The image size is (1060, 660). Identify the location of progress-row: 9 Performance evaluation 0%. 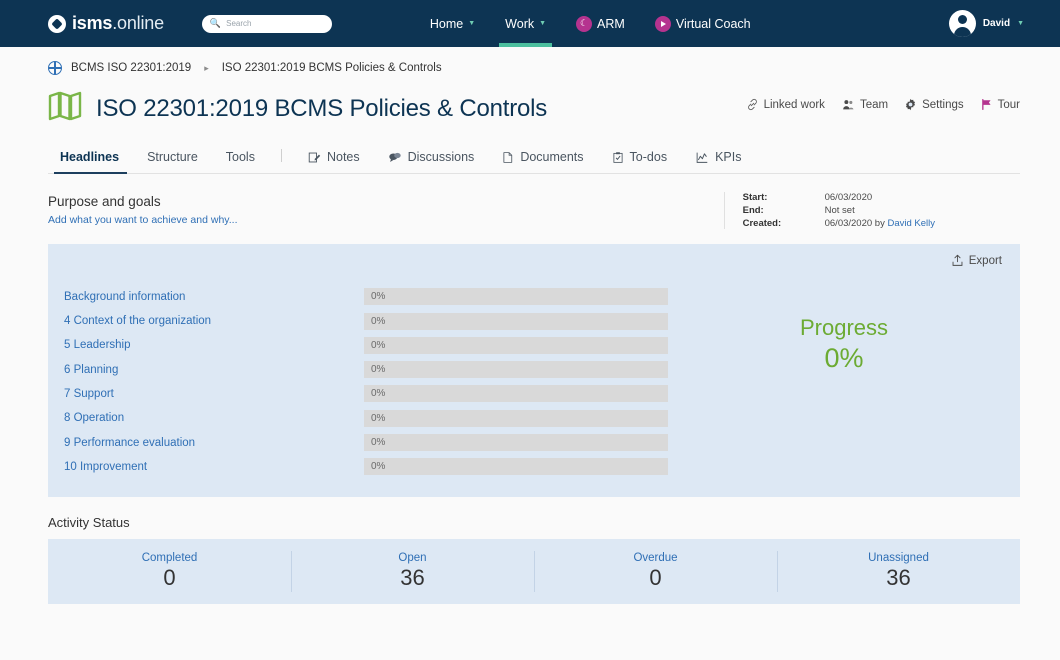
(366, 443).